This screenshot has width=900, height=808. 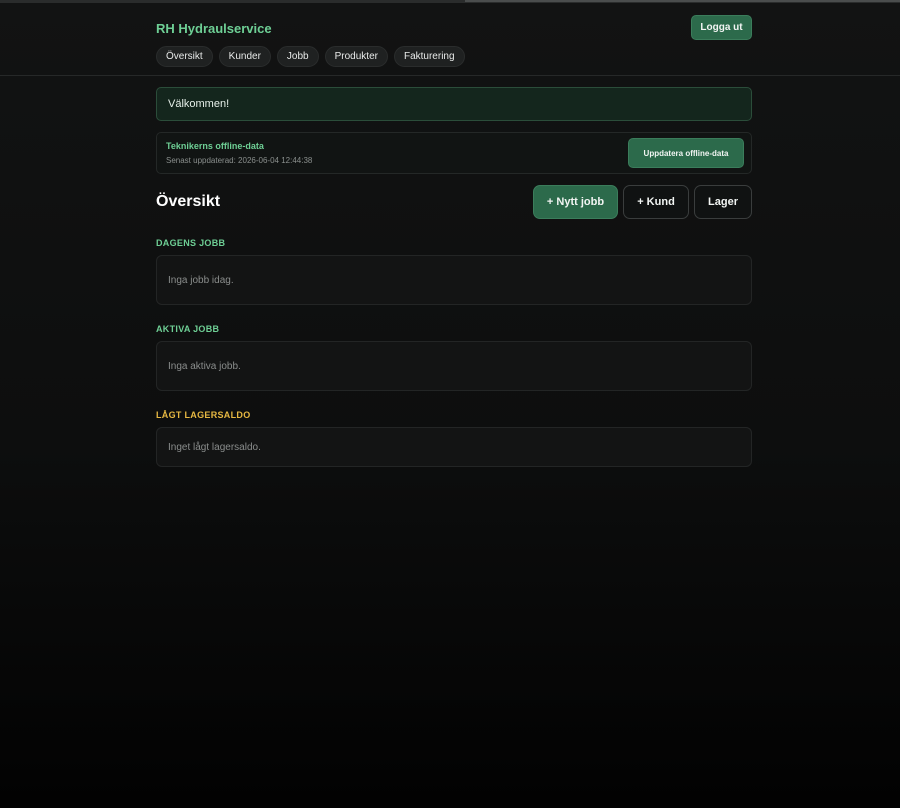 I want to click on offline-data-timestamp: Senast uppdaterad: 2026-06-04 12:44:38, so click(x=239, y=160).